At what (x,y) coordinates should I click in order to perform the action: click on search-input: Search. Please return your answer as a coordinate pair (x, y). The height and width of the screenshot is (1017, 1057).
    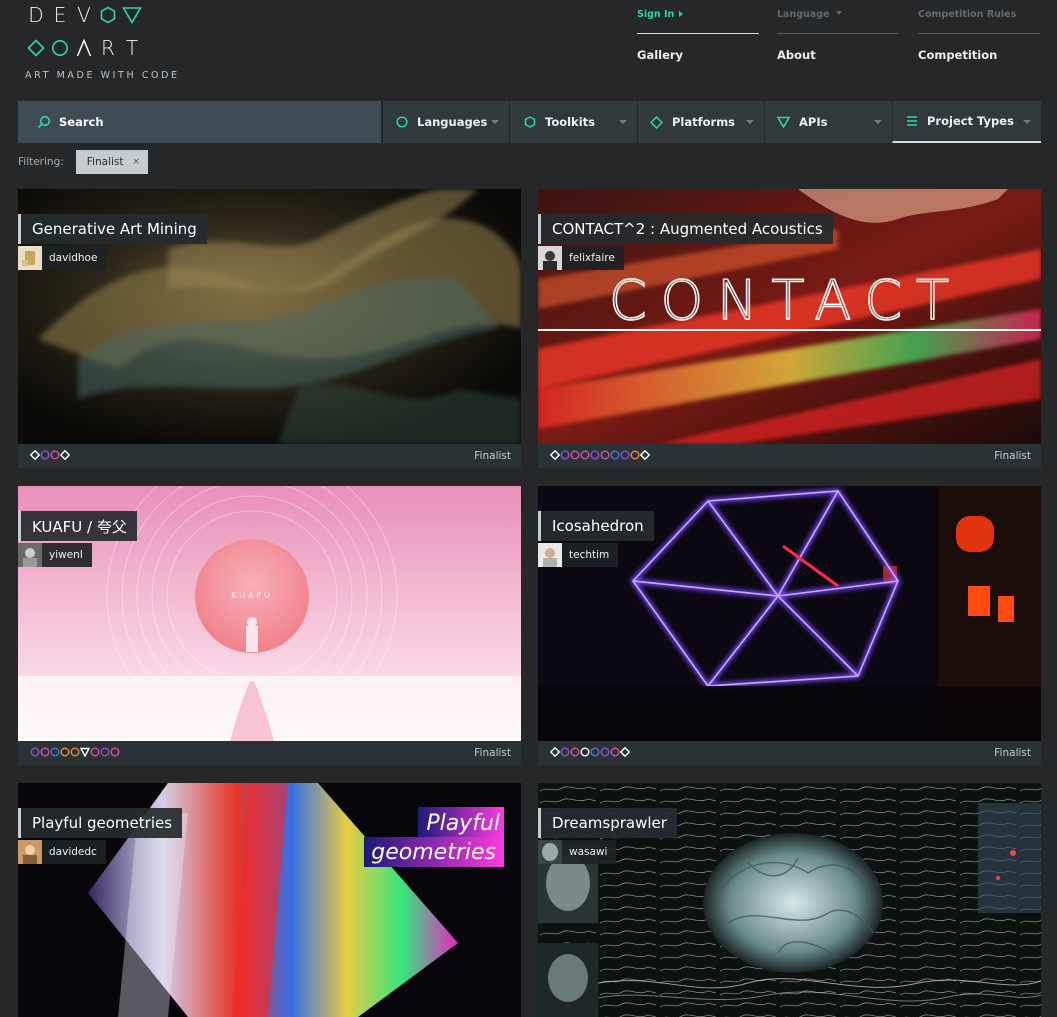
    Looking at the image, I should click on (199, 122).